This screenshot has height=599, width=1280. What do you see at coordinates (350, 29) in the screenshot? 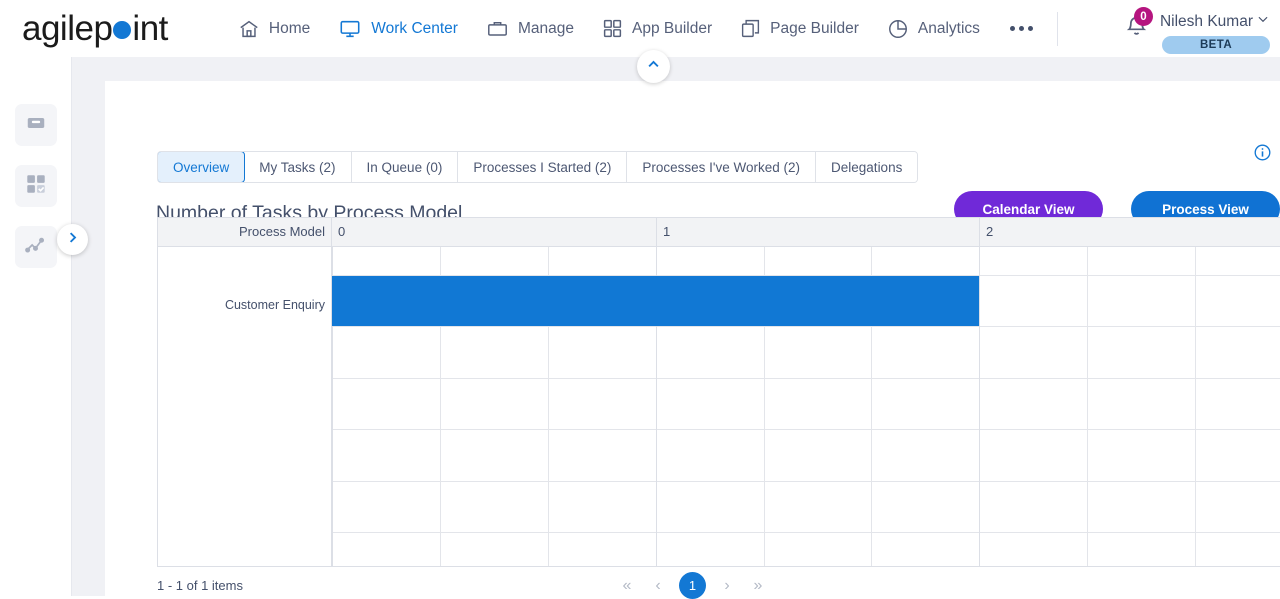
I see `monitor-icon` at bounding box center [350, 29].